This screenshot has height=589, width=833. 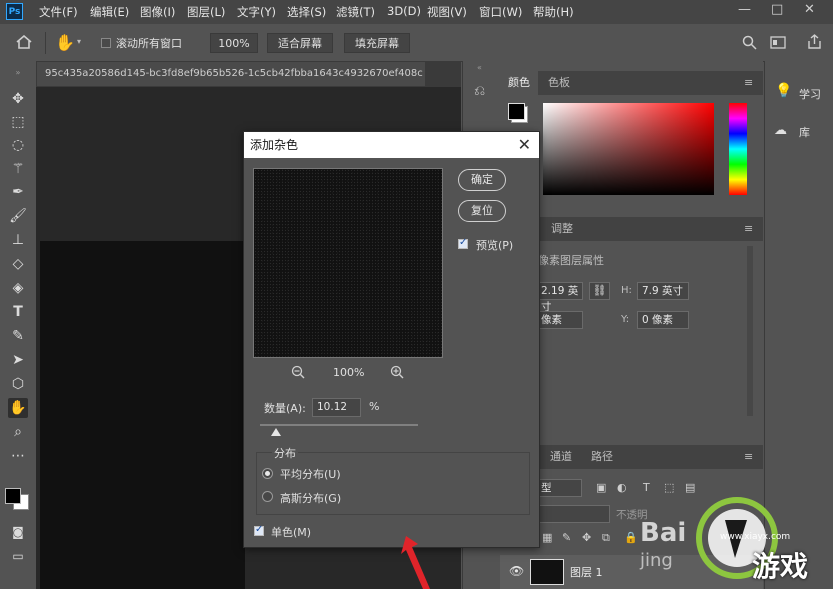 What do you see at coordinates (631, 537) in the screenshot?
I see `lock-all-icon: 🔒` at bounding box center [631, 537].